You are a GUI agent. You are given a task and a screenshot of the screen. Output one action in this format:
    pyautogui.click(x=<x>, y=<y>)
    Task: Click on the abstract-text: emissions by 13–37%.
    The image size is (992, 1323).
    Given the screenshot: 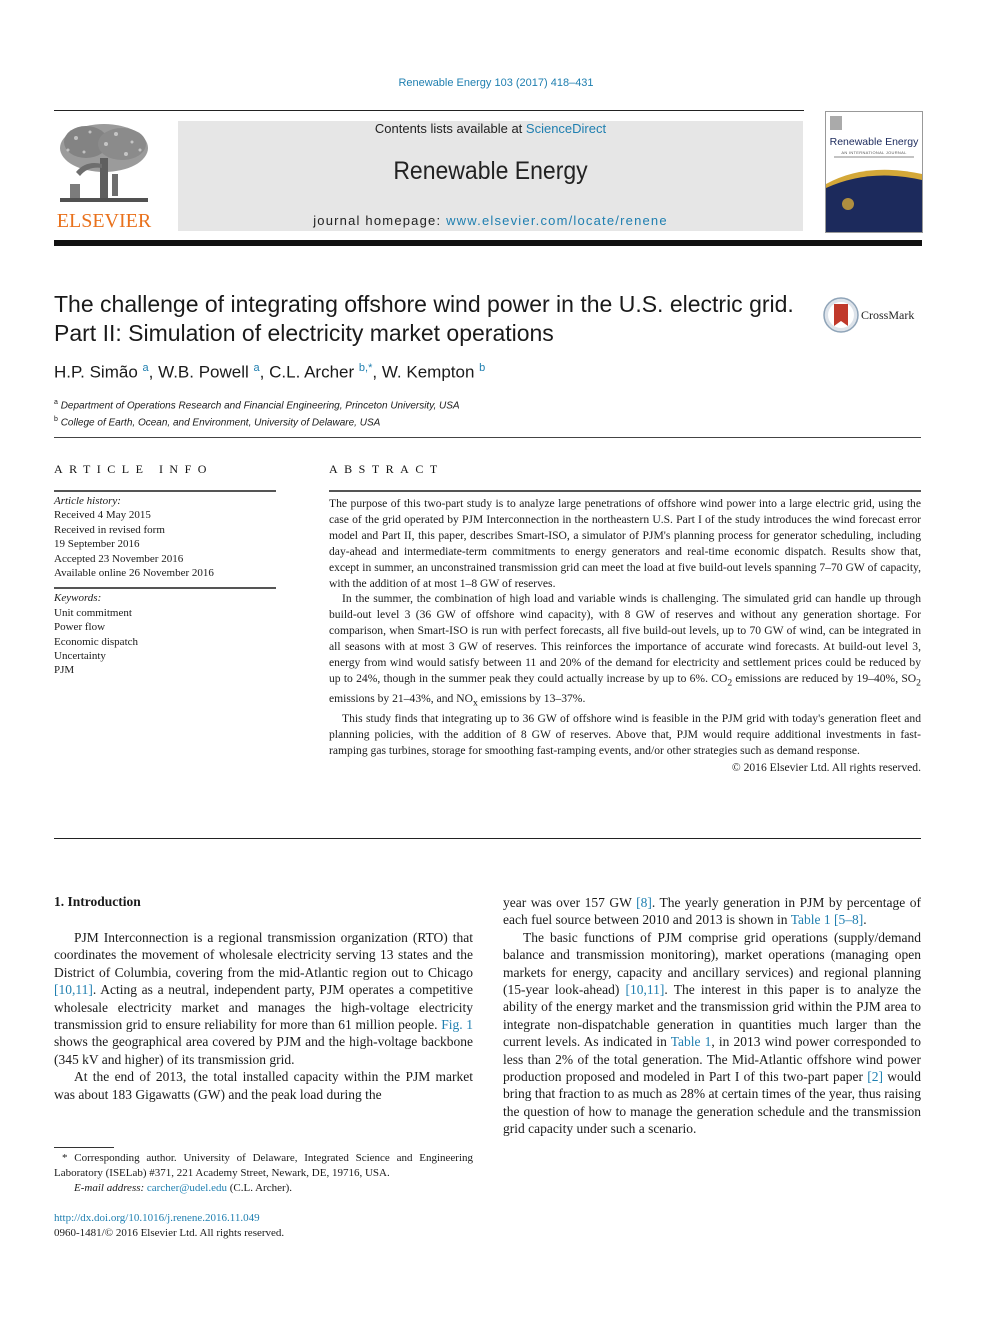 What is the action you would take?
    pyautogui.click(x=531, y=699)
    